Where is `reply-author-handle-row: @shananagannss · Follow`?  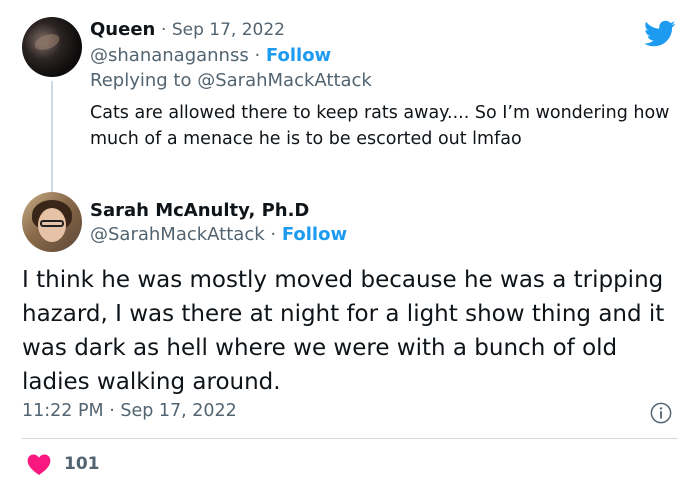 reply-author-handle-row: @shananagannss · Follow is located at coordinates (210, 55).